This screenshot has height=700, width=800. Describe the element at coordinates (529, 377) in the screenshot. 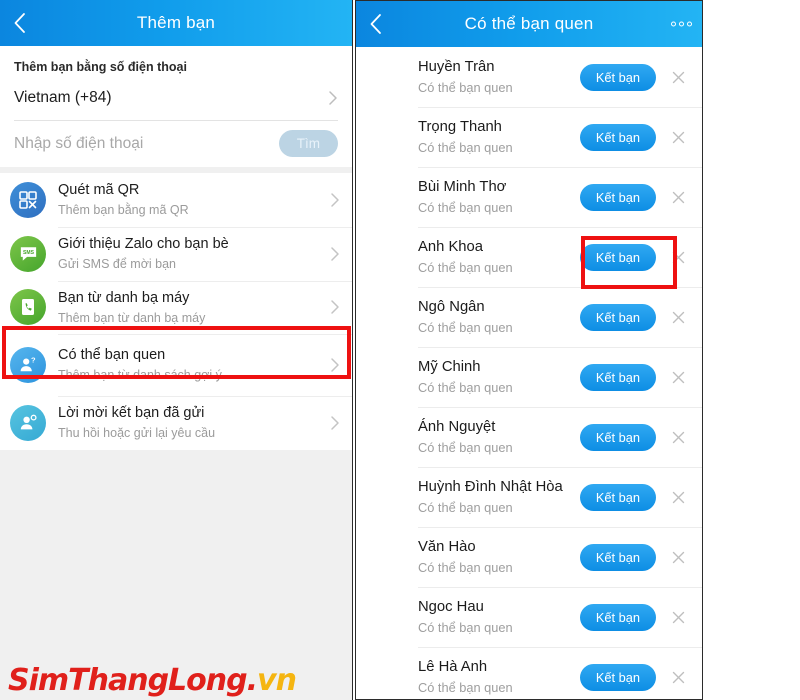

I see `suggestion-row: Mỹ Chinh Có thể bạn quen Kết bạn` at that location.